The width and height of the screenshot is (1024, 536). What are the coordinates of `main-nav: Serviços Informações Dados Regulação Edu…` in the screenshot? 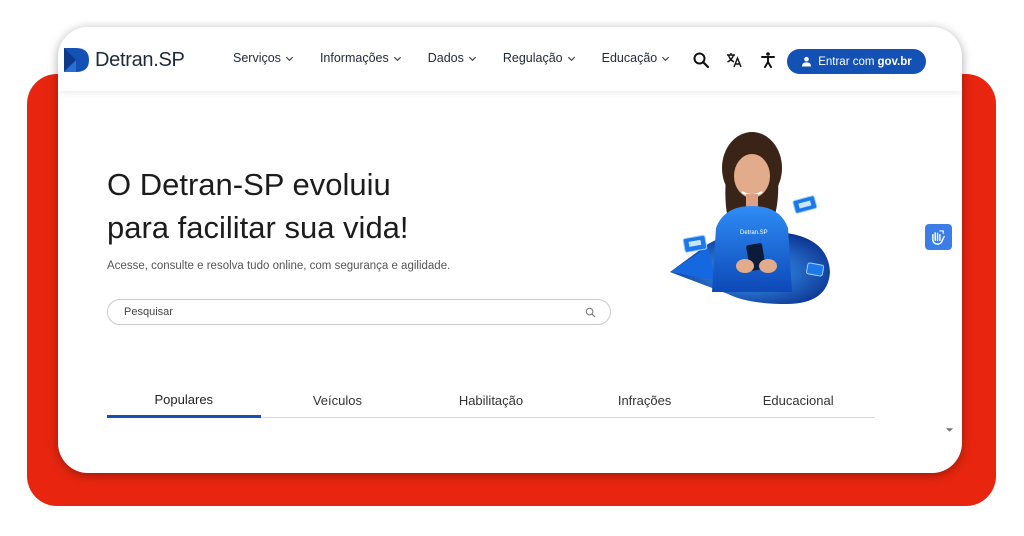 It's located at (464, 58).